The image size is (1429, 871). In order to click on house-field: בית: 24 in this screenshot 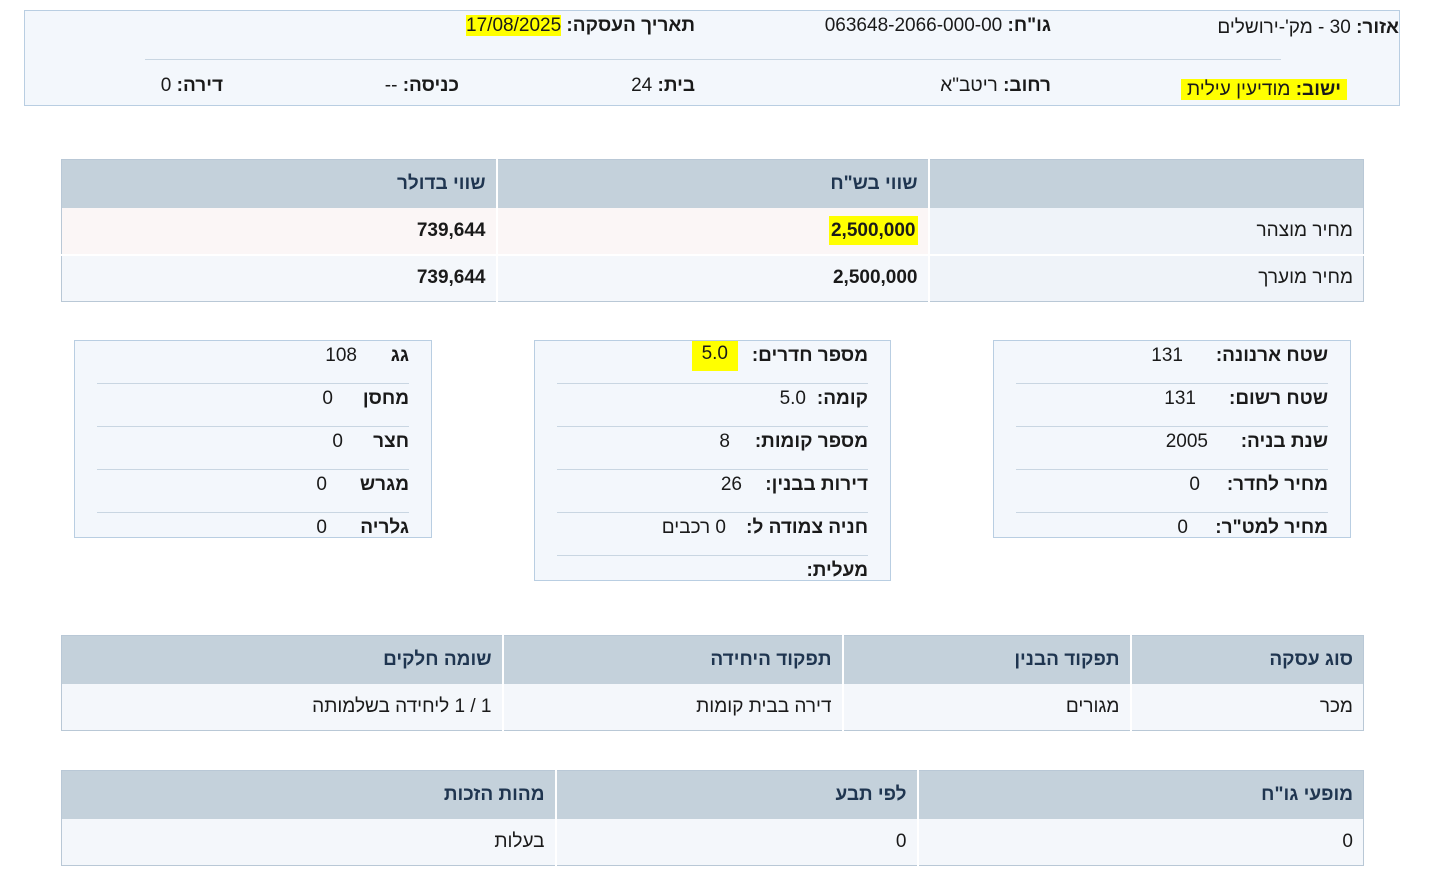, I will do `click(663, 86)`.